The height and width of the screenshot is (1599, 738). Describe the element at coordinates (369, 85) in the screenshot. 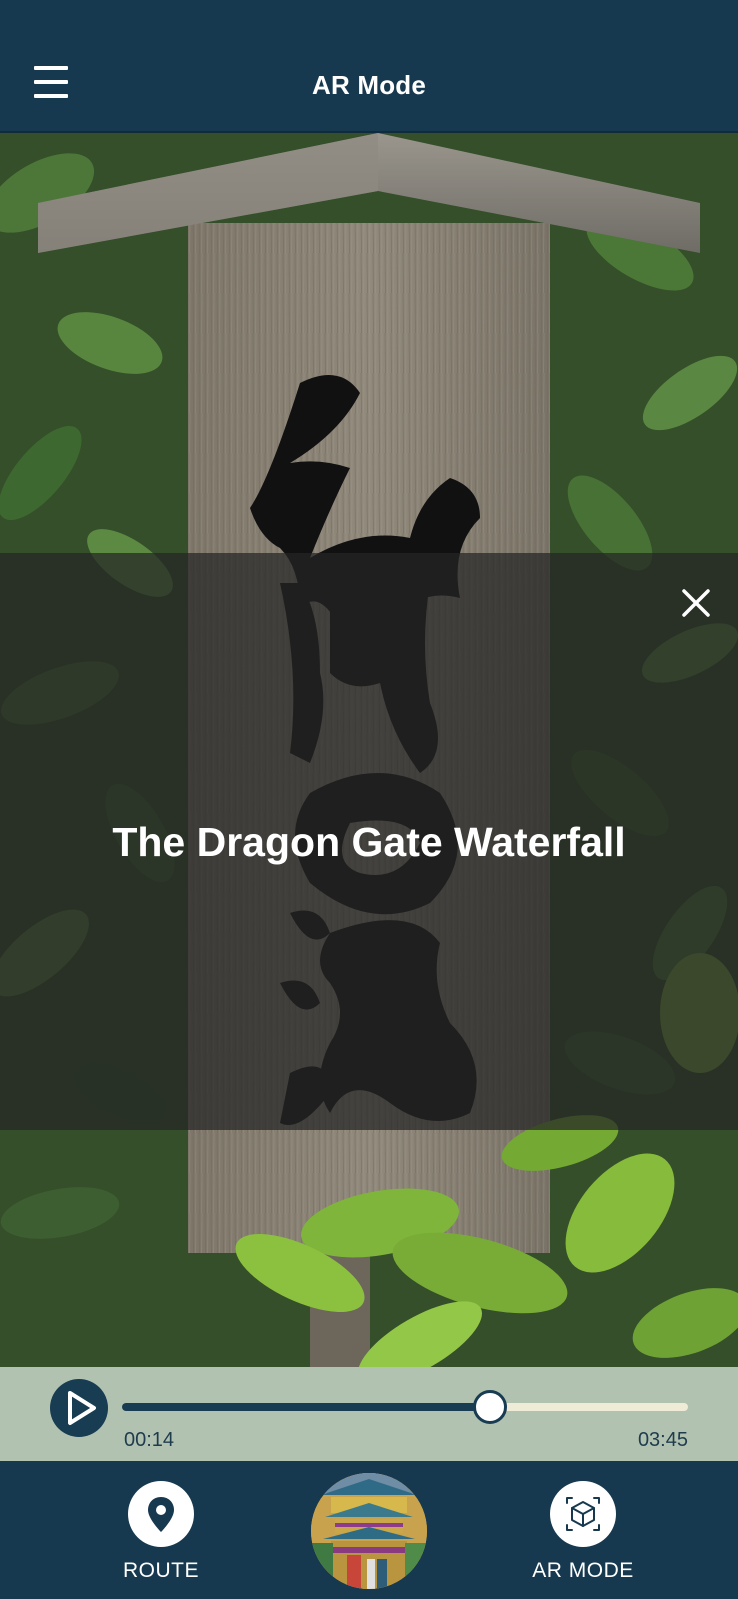

I see `page-title: AR Mode` at that location.